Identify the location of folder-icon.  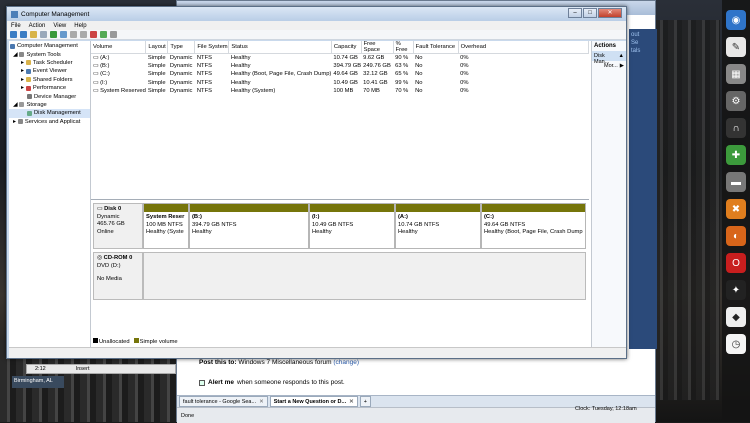
(33, 34).